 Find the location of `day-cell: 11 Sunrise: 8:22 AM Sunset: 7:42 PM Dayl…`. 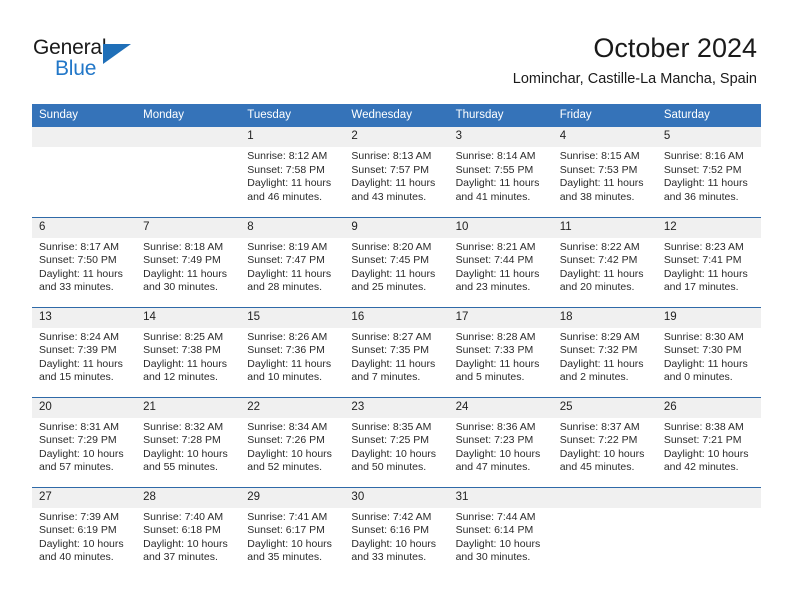

day-cell: 11 Sunrise: 8:22 AM Sunset: 7:42 PM Dayl… is located at coordinates (604, 261).